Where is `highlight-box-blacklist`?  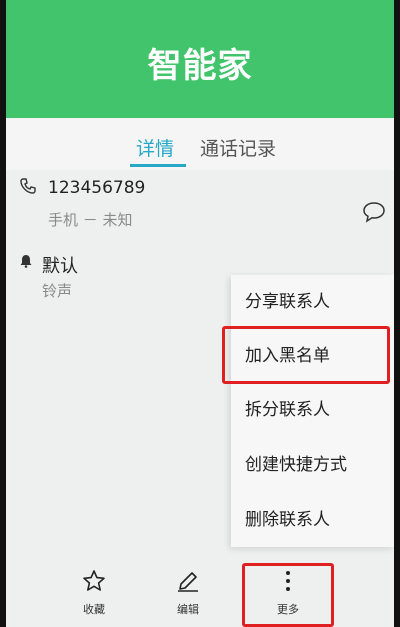 highlight-box-blacklist is located at coordinates (306, 355).